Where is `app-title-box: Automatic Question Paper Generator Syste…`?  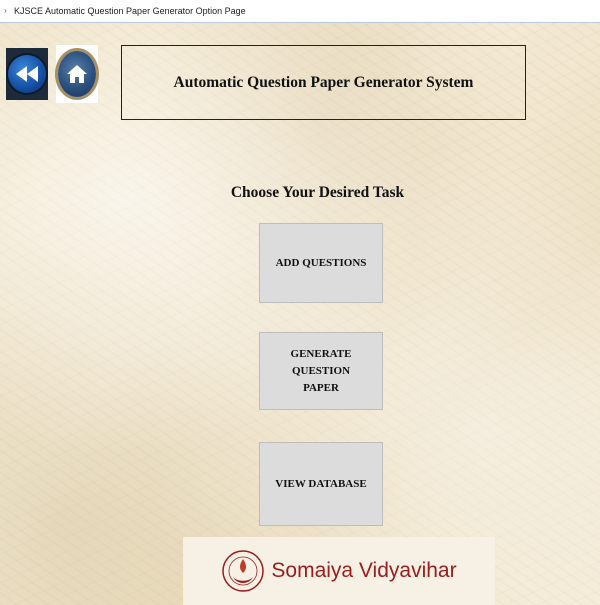
app-title-box: Automatic Question Paper Generator Syste… is located at coordinates (323, 82).